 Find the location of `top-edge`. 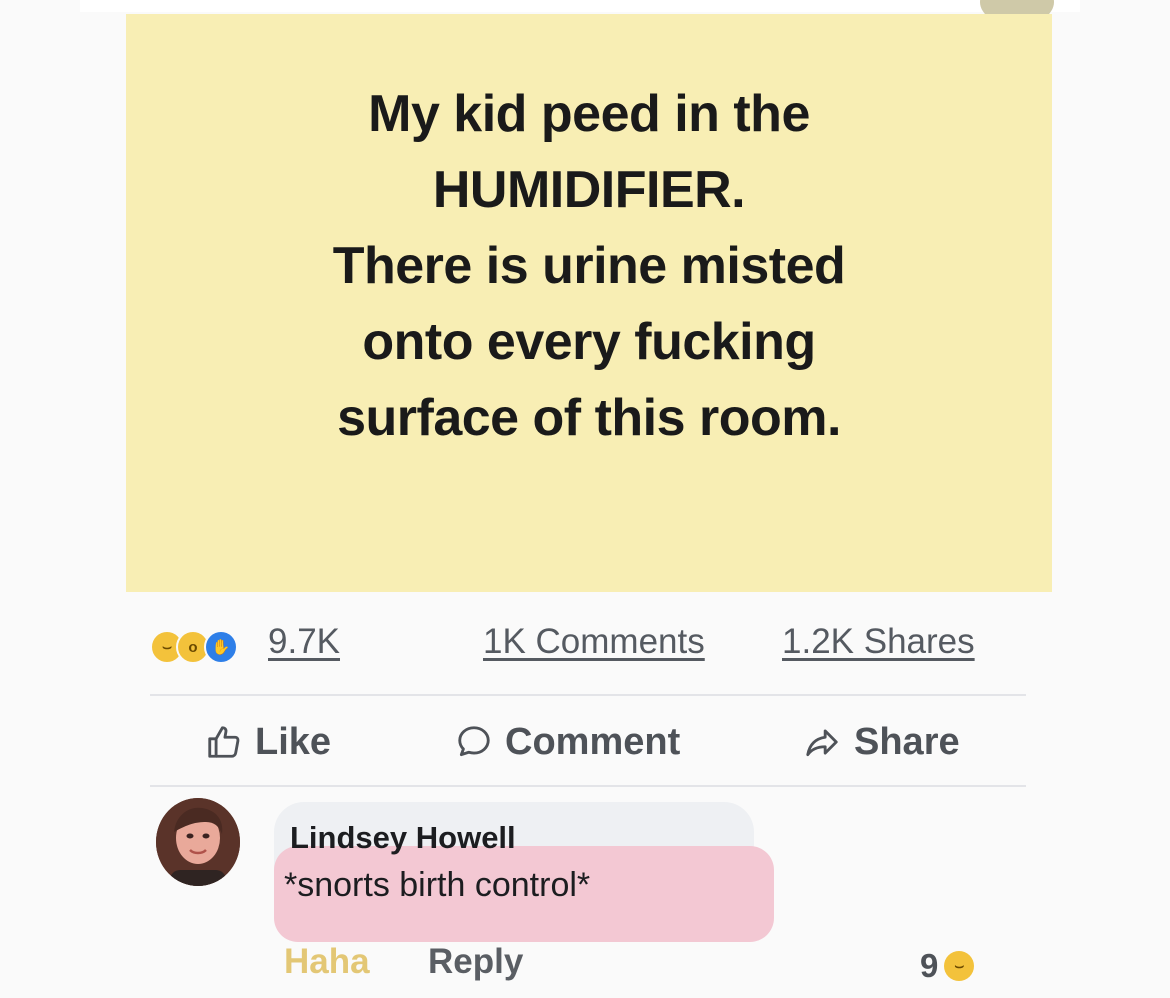

top-edge is located at coordinates (580, 6).